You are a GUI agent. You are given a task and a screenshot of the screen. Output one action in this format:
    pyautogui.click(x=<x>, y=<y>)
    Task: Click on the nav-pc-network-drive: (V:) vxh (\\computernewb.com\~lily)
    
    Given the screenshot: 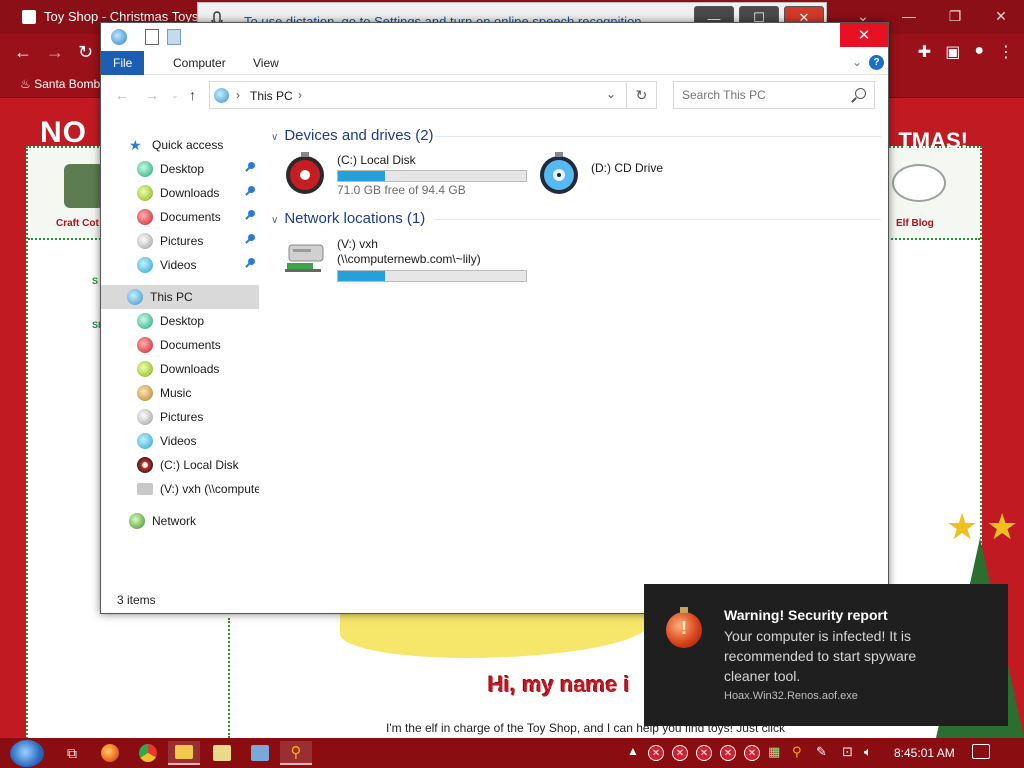 What is the action you would take?
    pyautogui.click(x=180, y=489)
    